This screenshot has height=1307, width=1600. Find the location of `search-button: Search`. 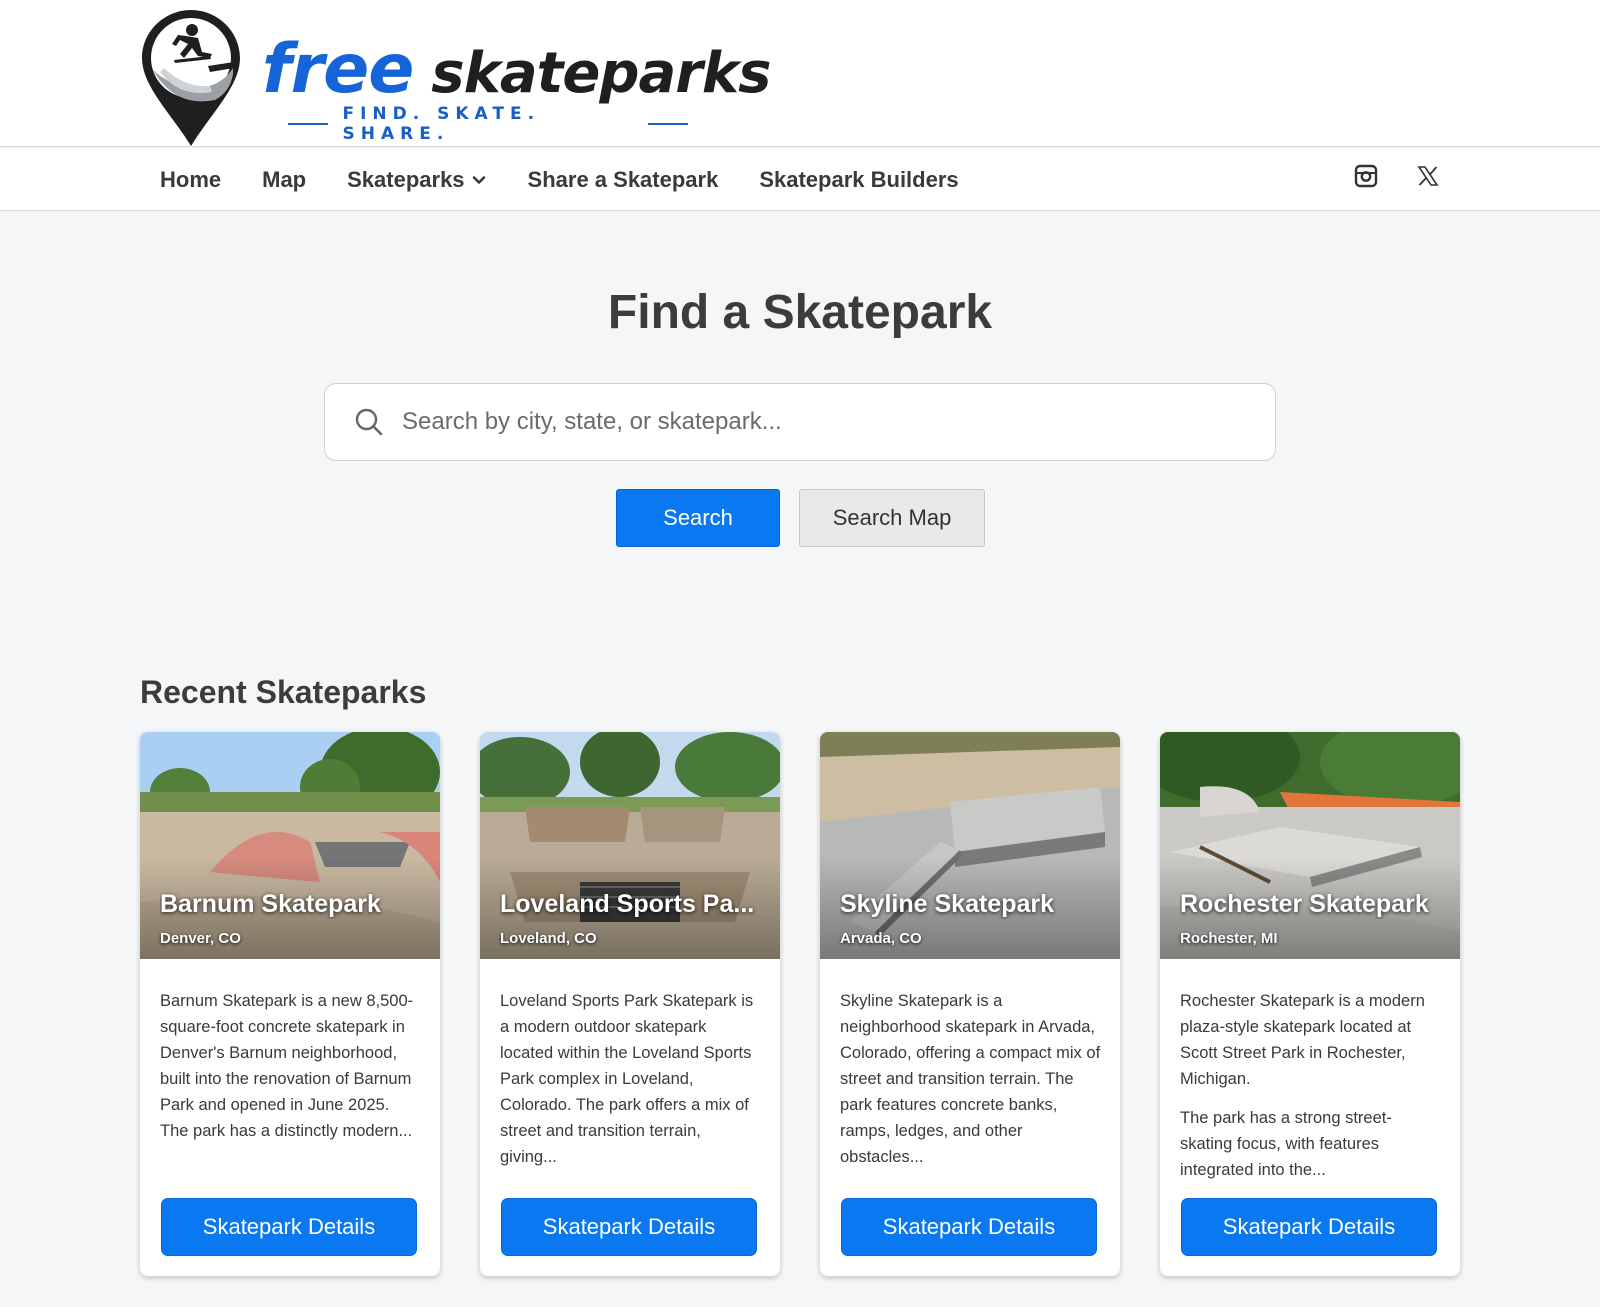

search-button: Search is located at coordinates (698, 518).